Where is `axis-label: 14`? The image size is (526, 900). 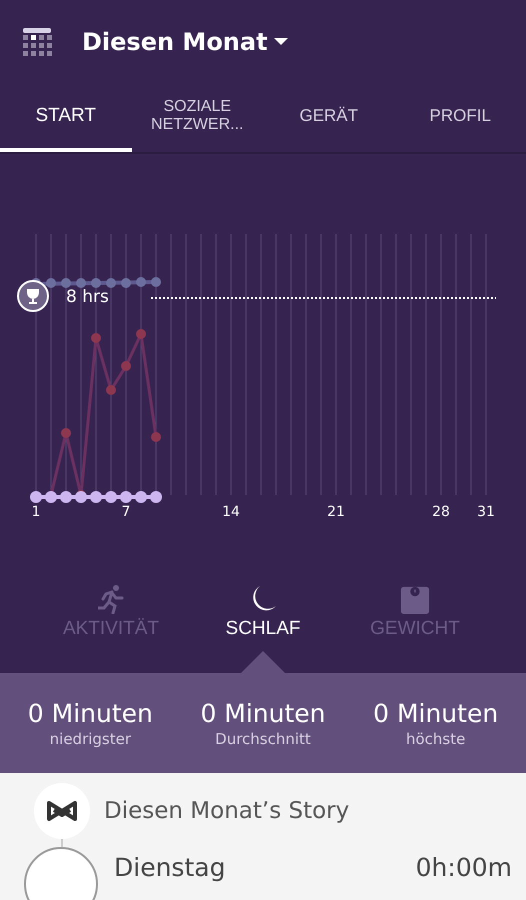 axis-label: 14 is located at coordinates (231, 512).